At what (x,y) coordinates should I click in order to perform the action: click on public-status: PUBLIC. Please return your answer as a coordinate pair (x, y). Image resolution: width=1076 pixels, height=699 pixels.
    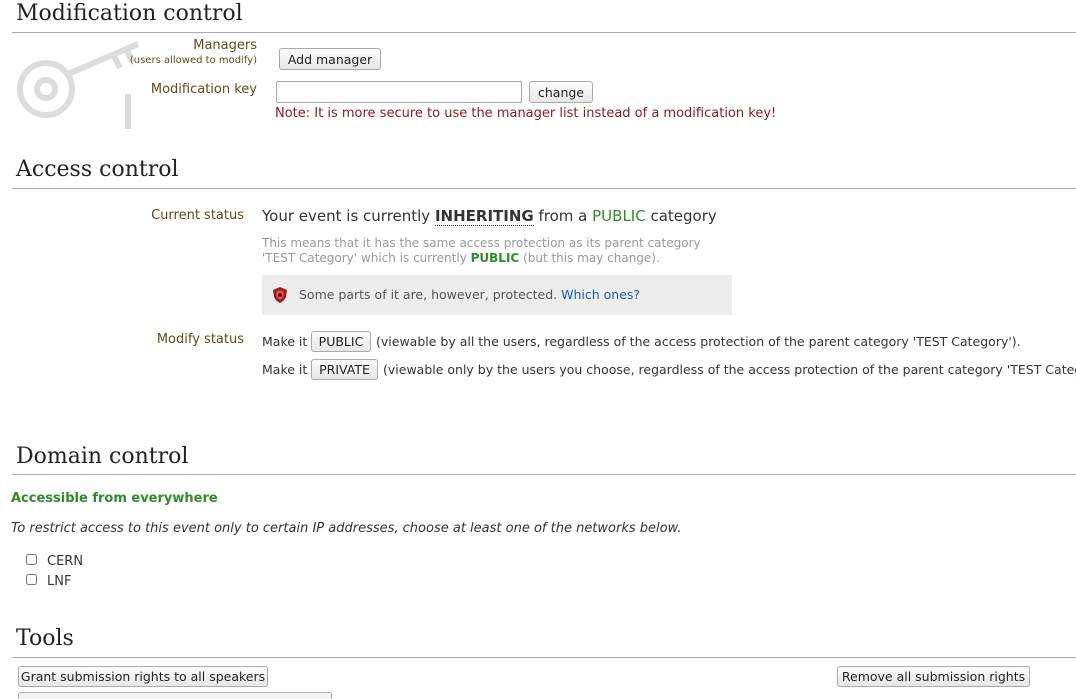
    Looking at the image, I should click on (619, 216).